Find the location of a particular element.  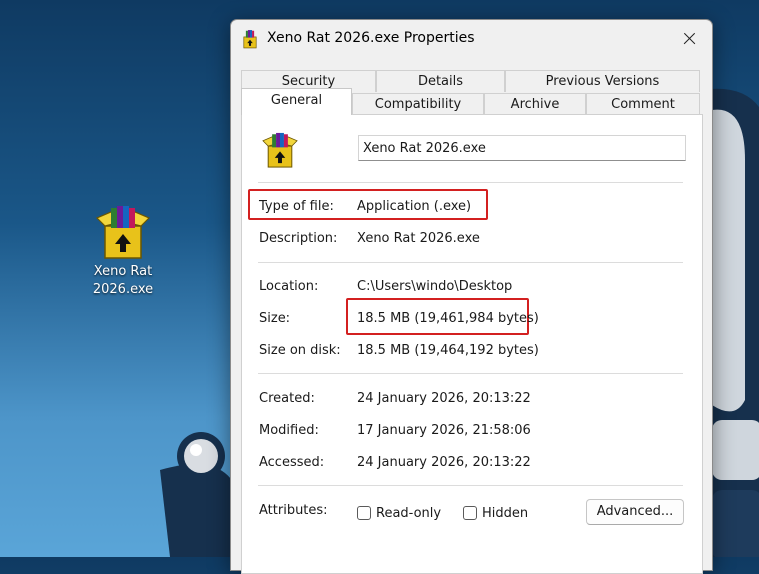

size-on-disk-label: Size on disk: is located at coordinates (300, 350).